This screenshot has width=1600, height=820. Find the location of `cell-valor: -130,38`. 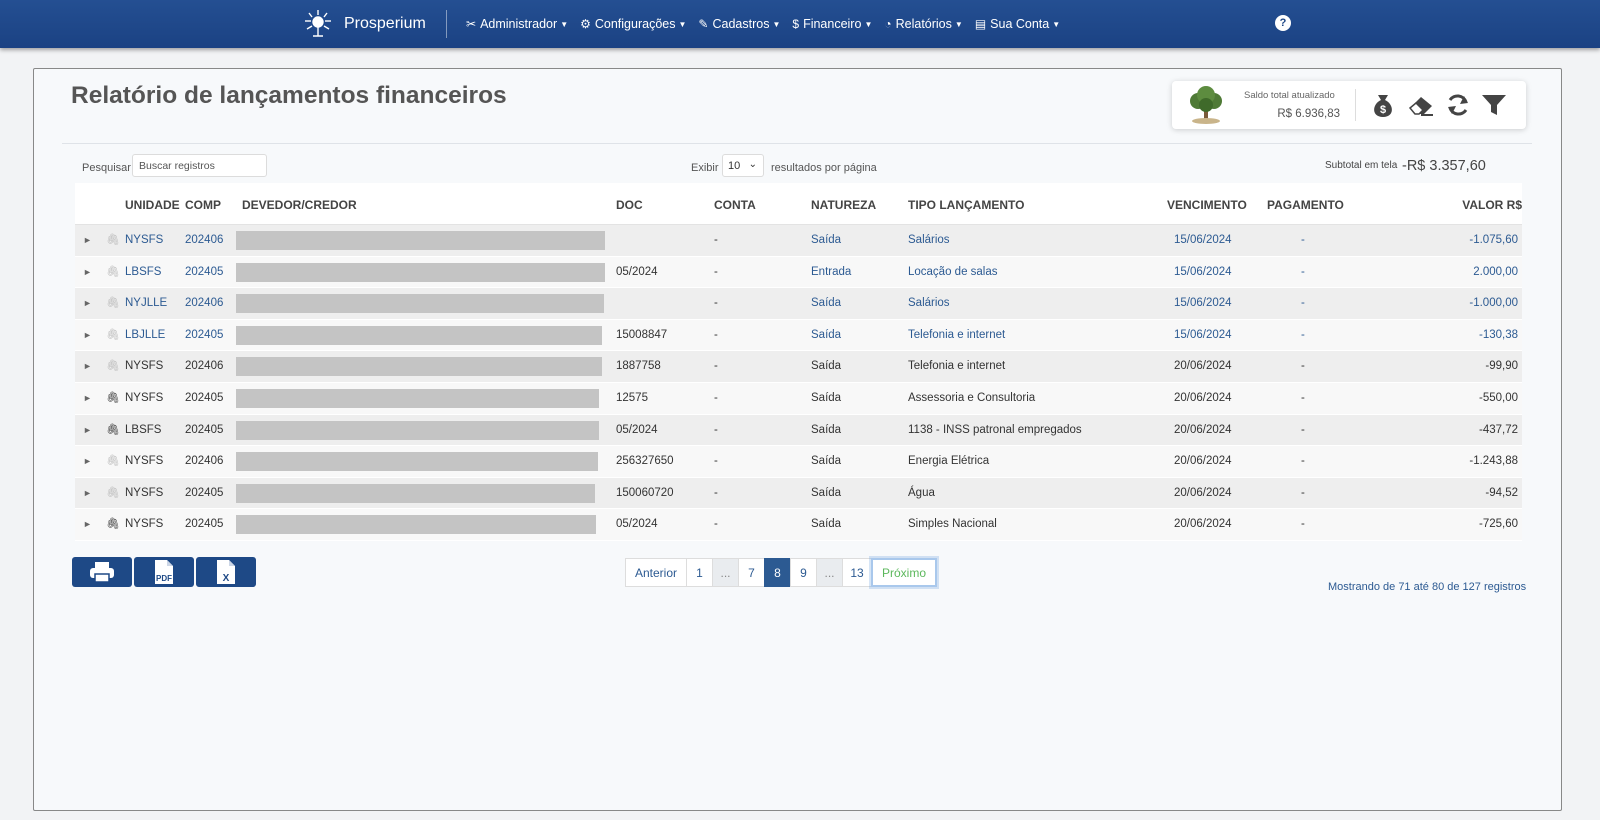

cell-valor: -130,38 is located at coordinates (1498, 335).